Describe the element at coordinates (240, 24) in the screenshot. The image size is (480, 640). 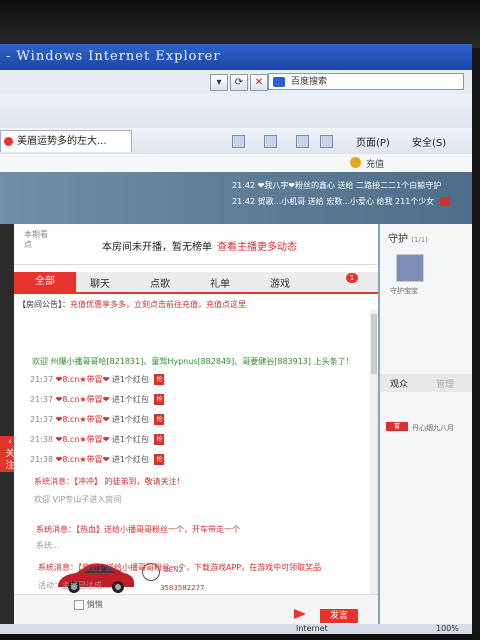
I see `monitor-bezel-top` at that location.